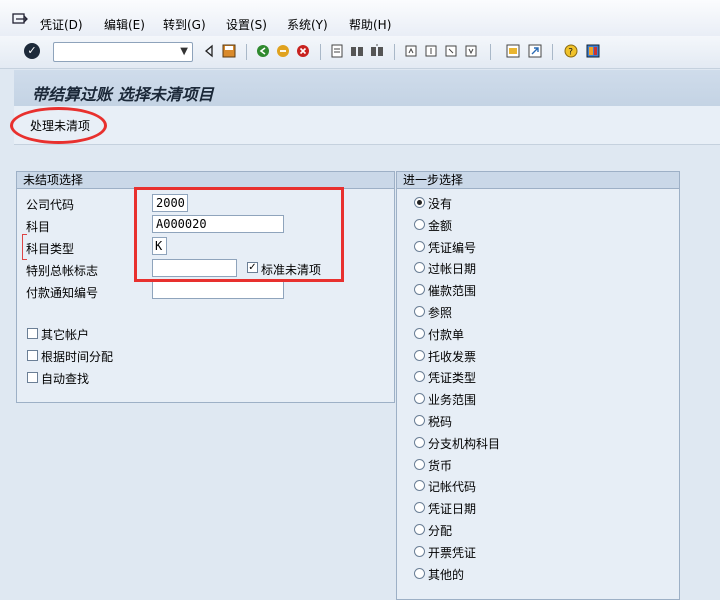  Describe the element at coordinates (65, 335) in the screenshot. I see `other-accounts-label: 其它帐户` at that location.